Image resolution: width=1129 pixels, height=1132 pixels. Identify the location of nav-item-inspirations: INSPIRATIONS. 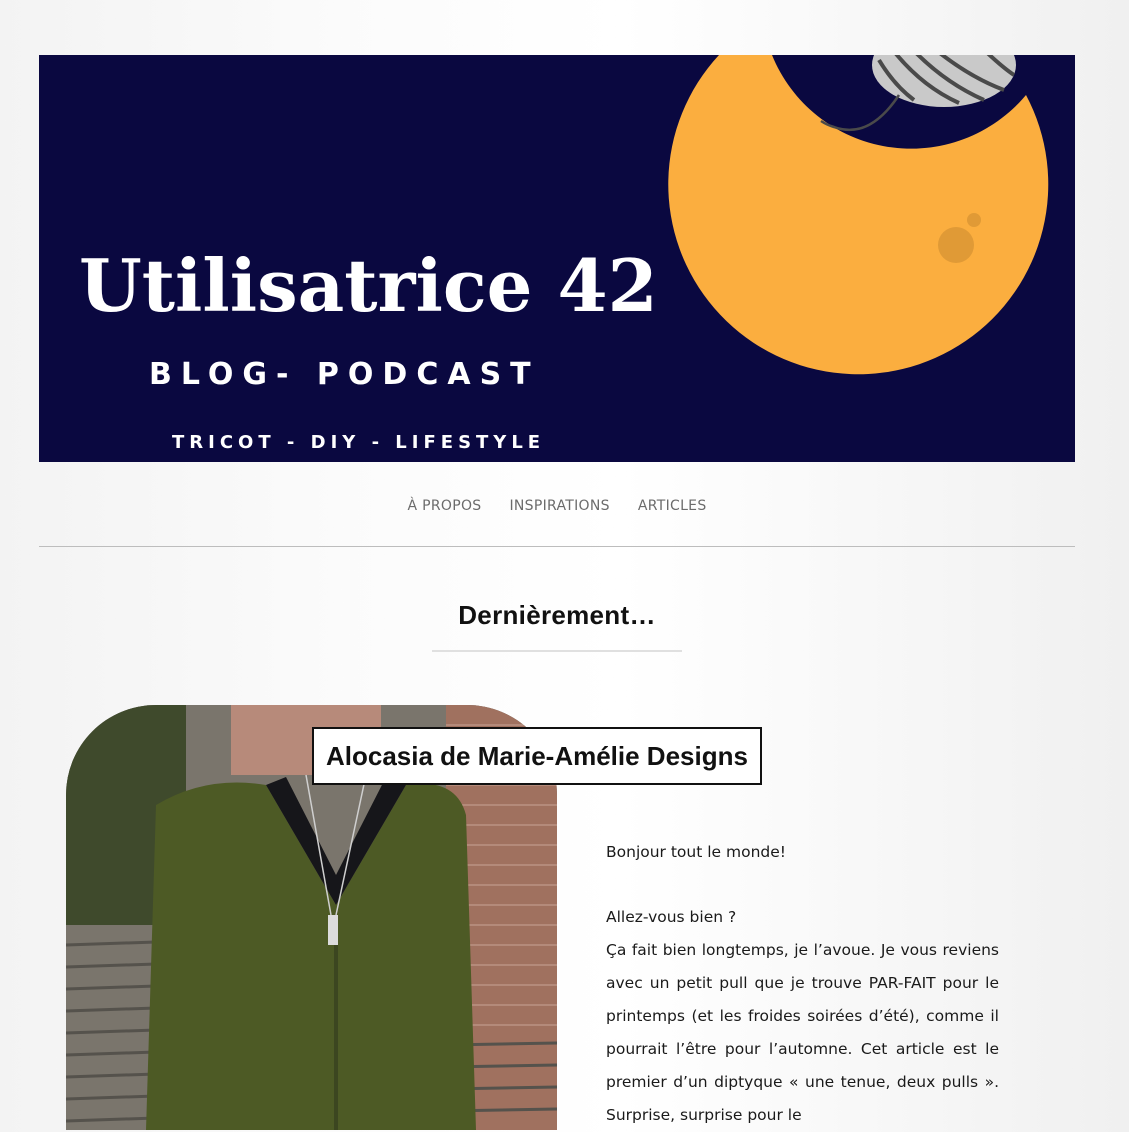
(559, 508).